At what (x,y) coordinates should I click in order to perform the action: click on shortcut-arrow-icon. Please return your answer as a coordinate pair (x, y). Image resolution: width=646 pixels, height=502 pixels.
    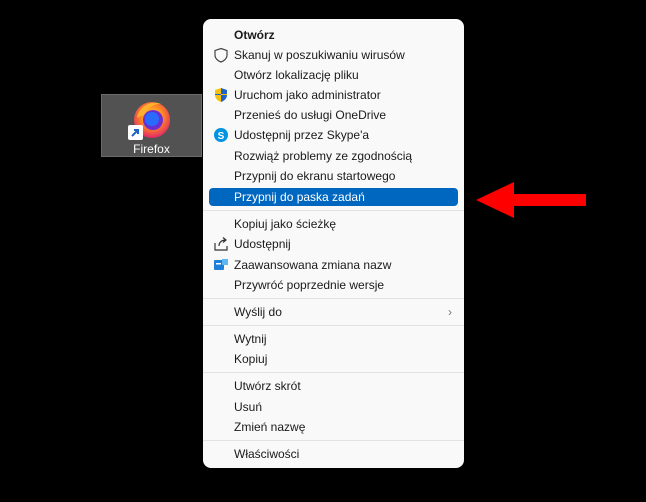
    Looking at the image, I should click on (135, 132).